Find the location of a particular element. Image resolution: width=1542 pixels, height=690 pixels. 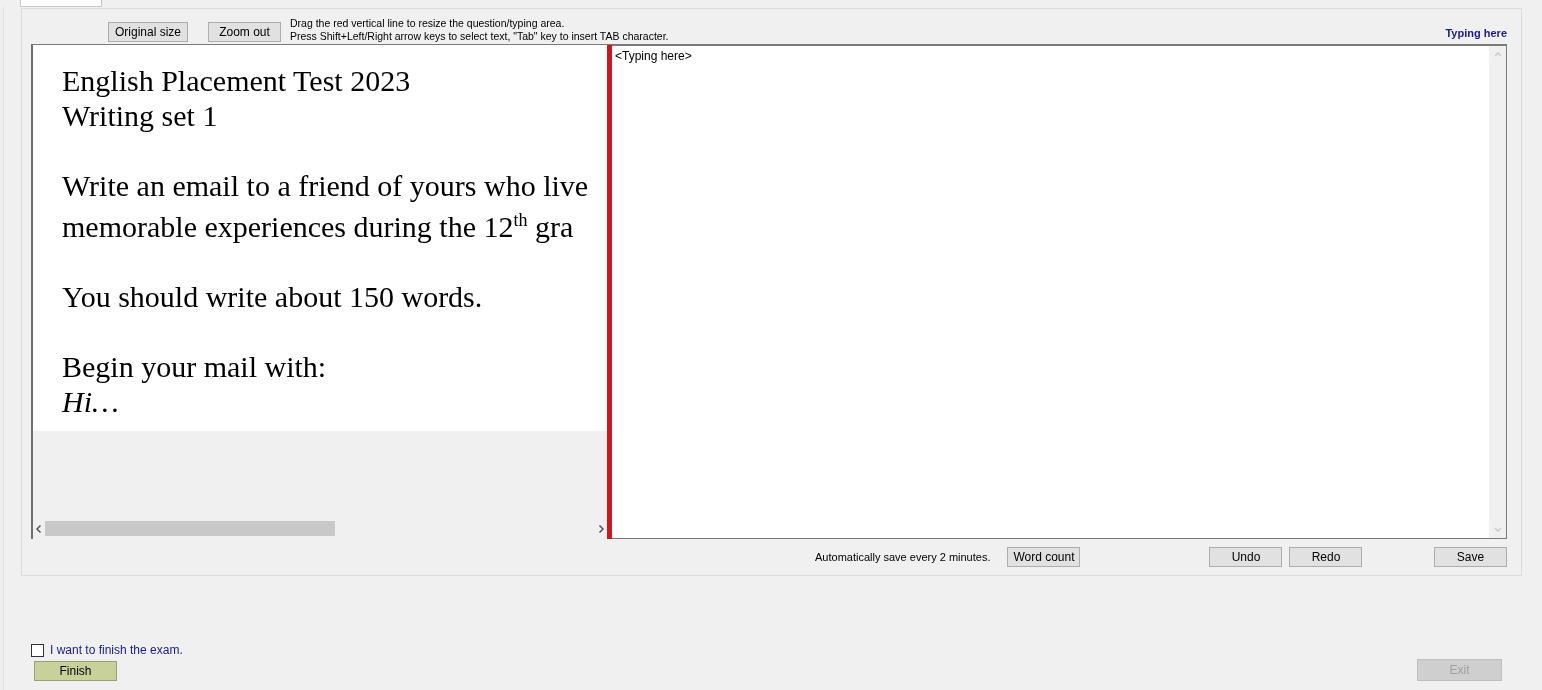

vertical-scrollbar is located at coordinates (1497, 292).